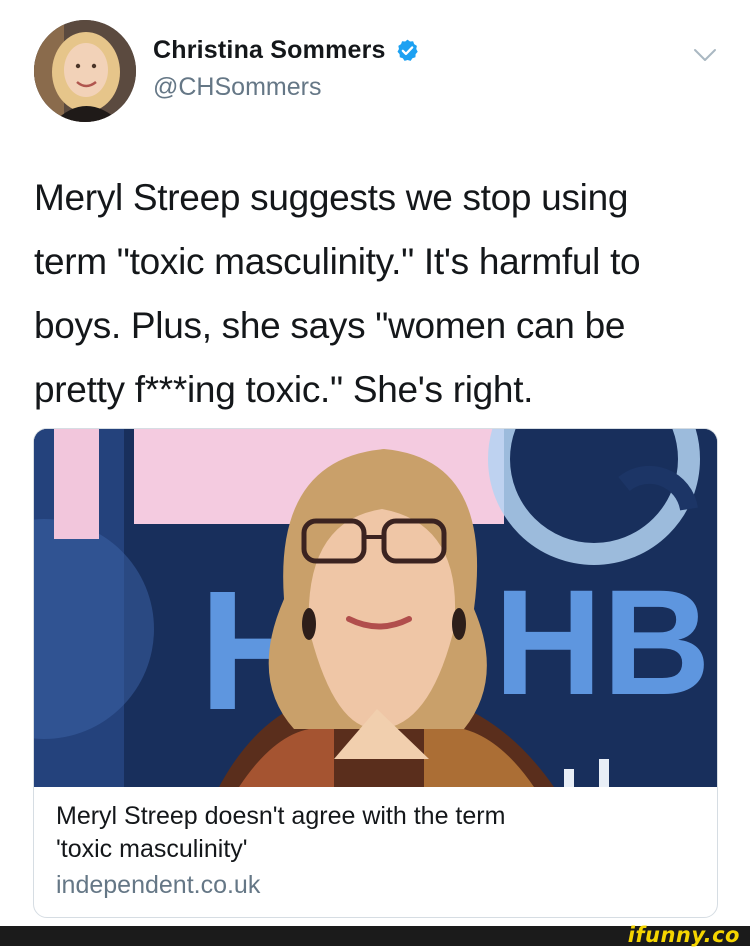 This screenshot has height=947, width=750. I want to click on tweet-text-line: pretty f***ing toxic." She's right., so click(284, 389).